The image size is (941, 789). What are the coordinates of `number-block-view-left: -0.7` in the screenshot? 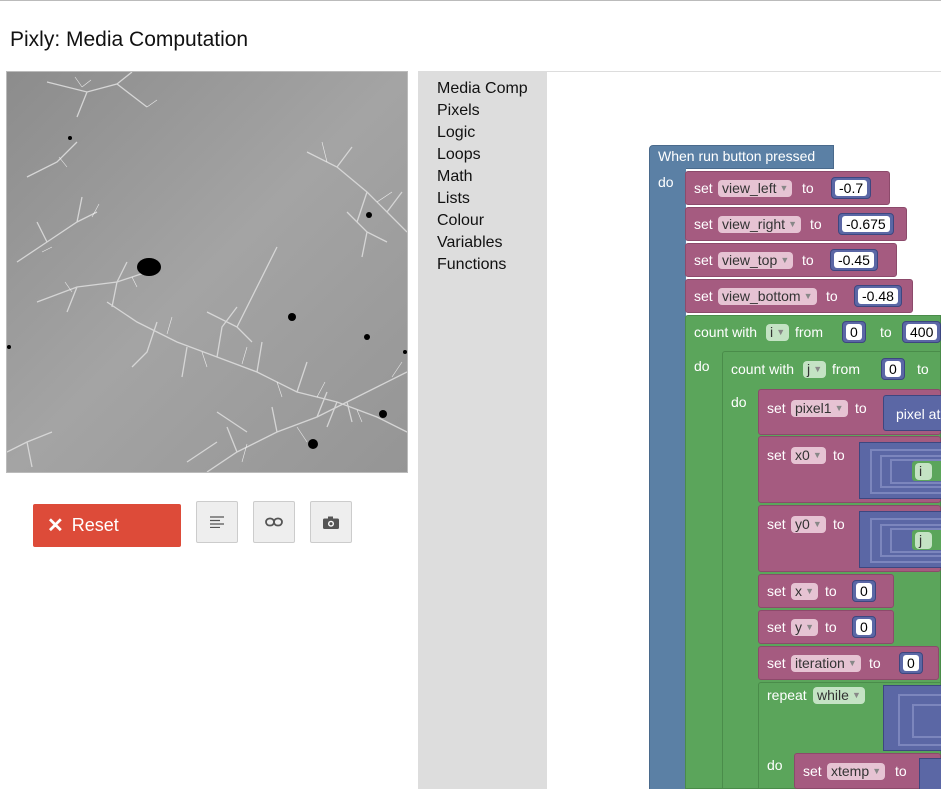 It's located at (851, 188).